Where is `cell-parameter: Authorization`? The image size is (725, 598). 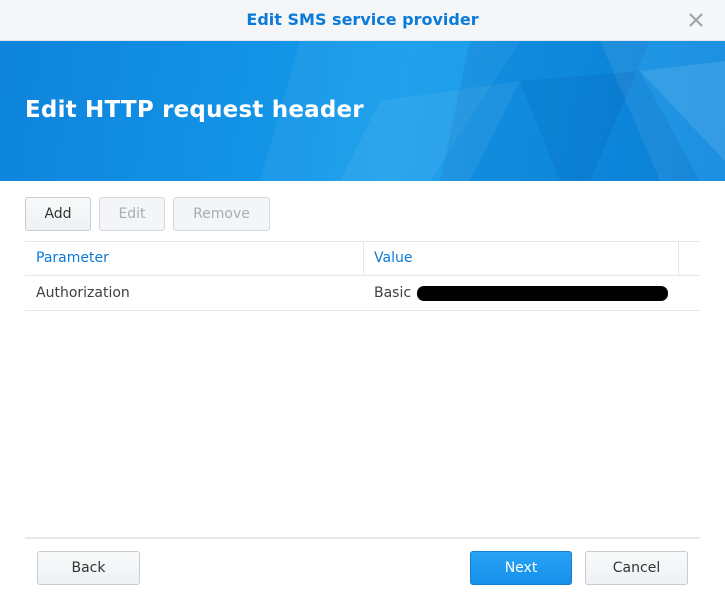 cell-parameter: Authorization is located at coordinates (83, 293).